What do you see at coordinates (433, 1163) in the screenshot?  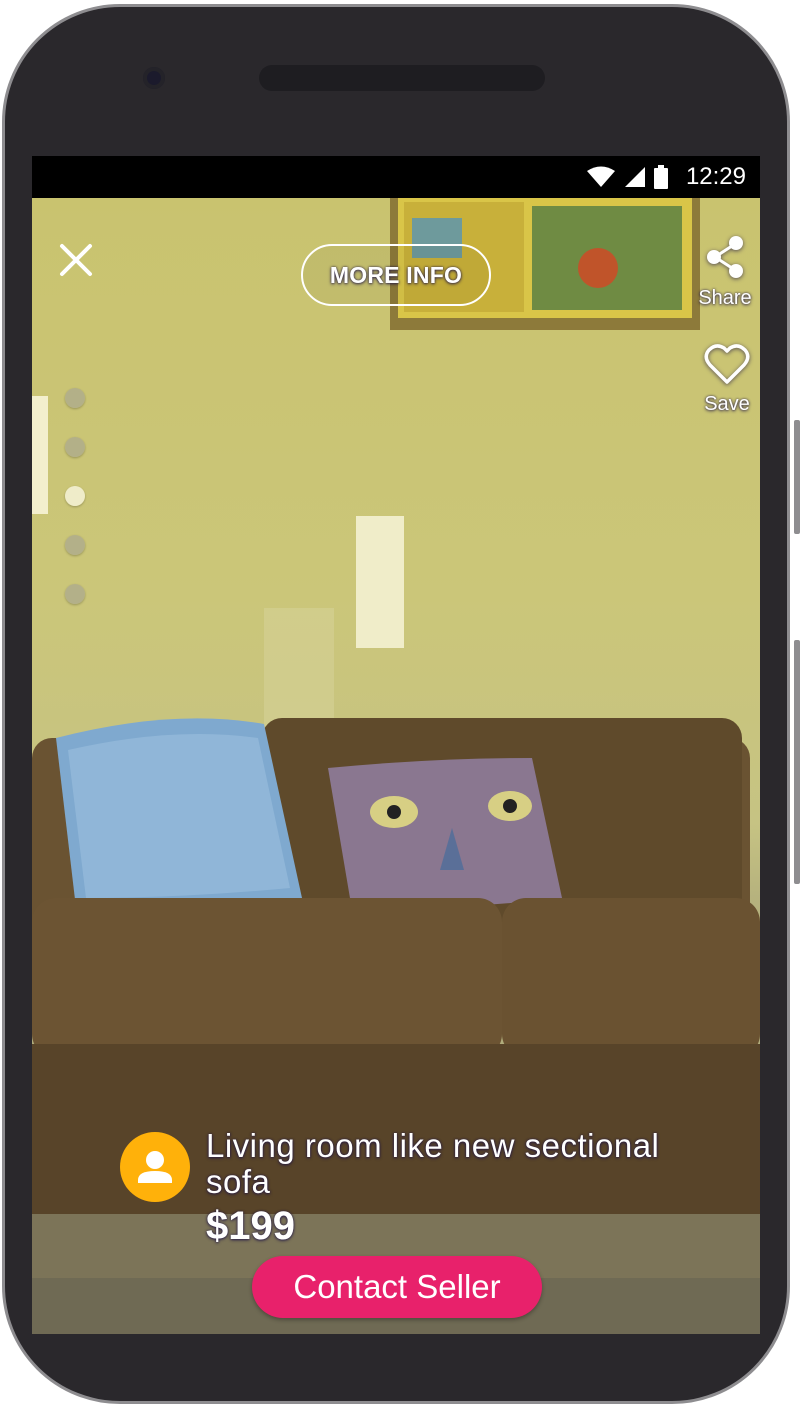 I see `listing-title: Living room like new sectional sofa` at bounding box center [433, 1163].